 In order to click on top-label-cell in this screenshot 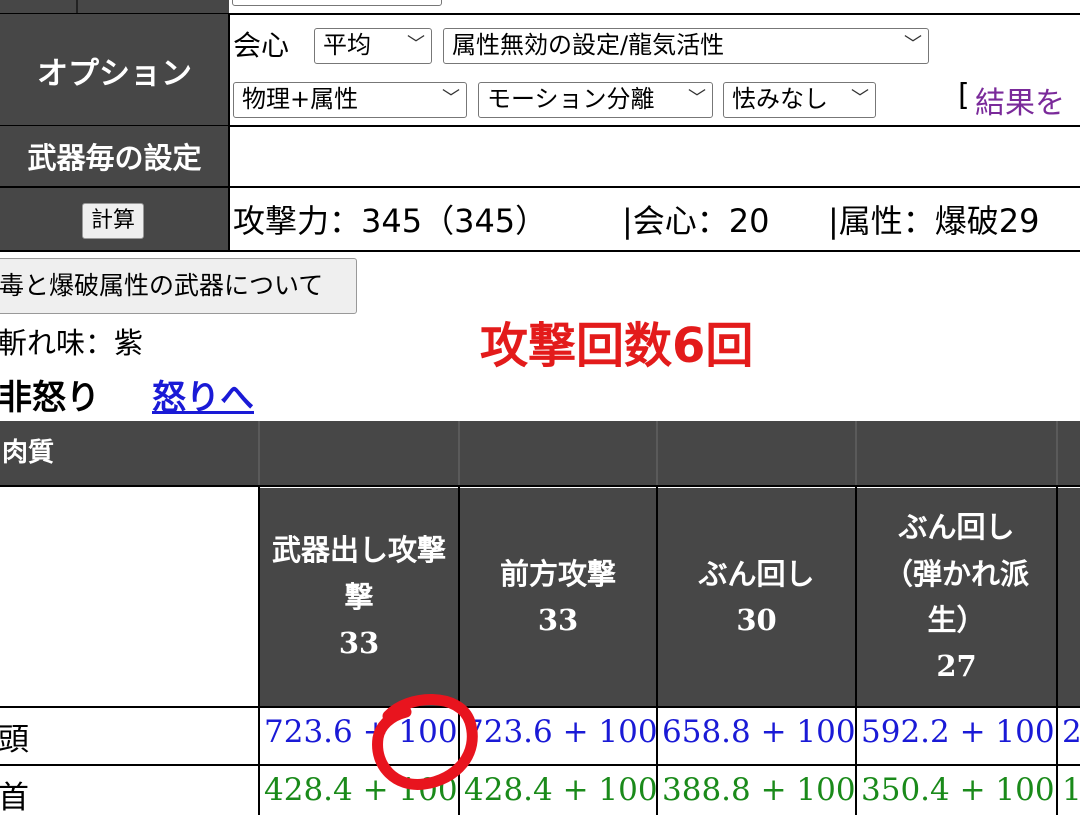, I will do `click(114, 7)`.